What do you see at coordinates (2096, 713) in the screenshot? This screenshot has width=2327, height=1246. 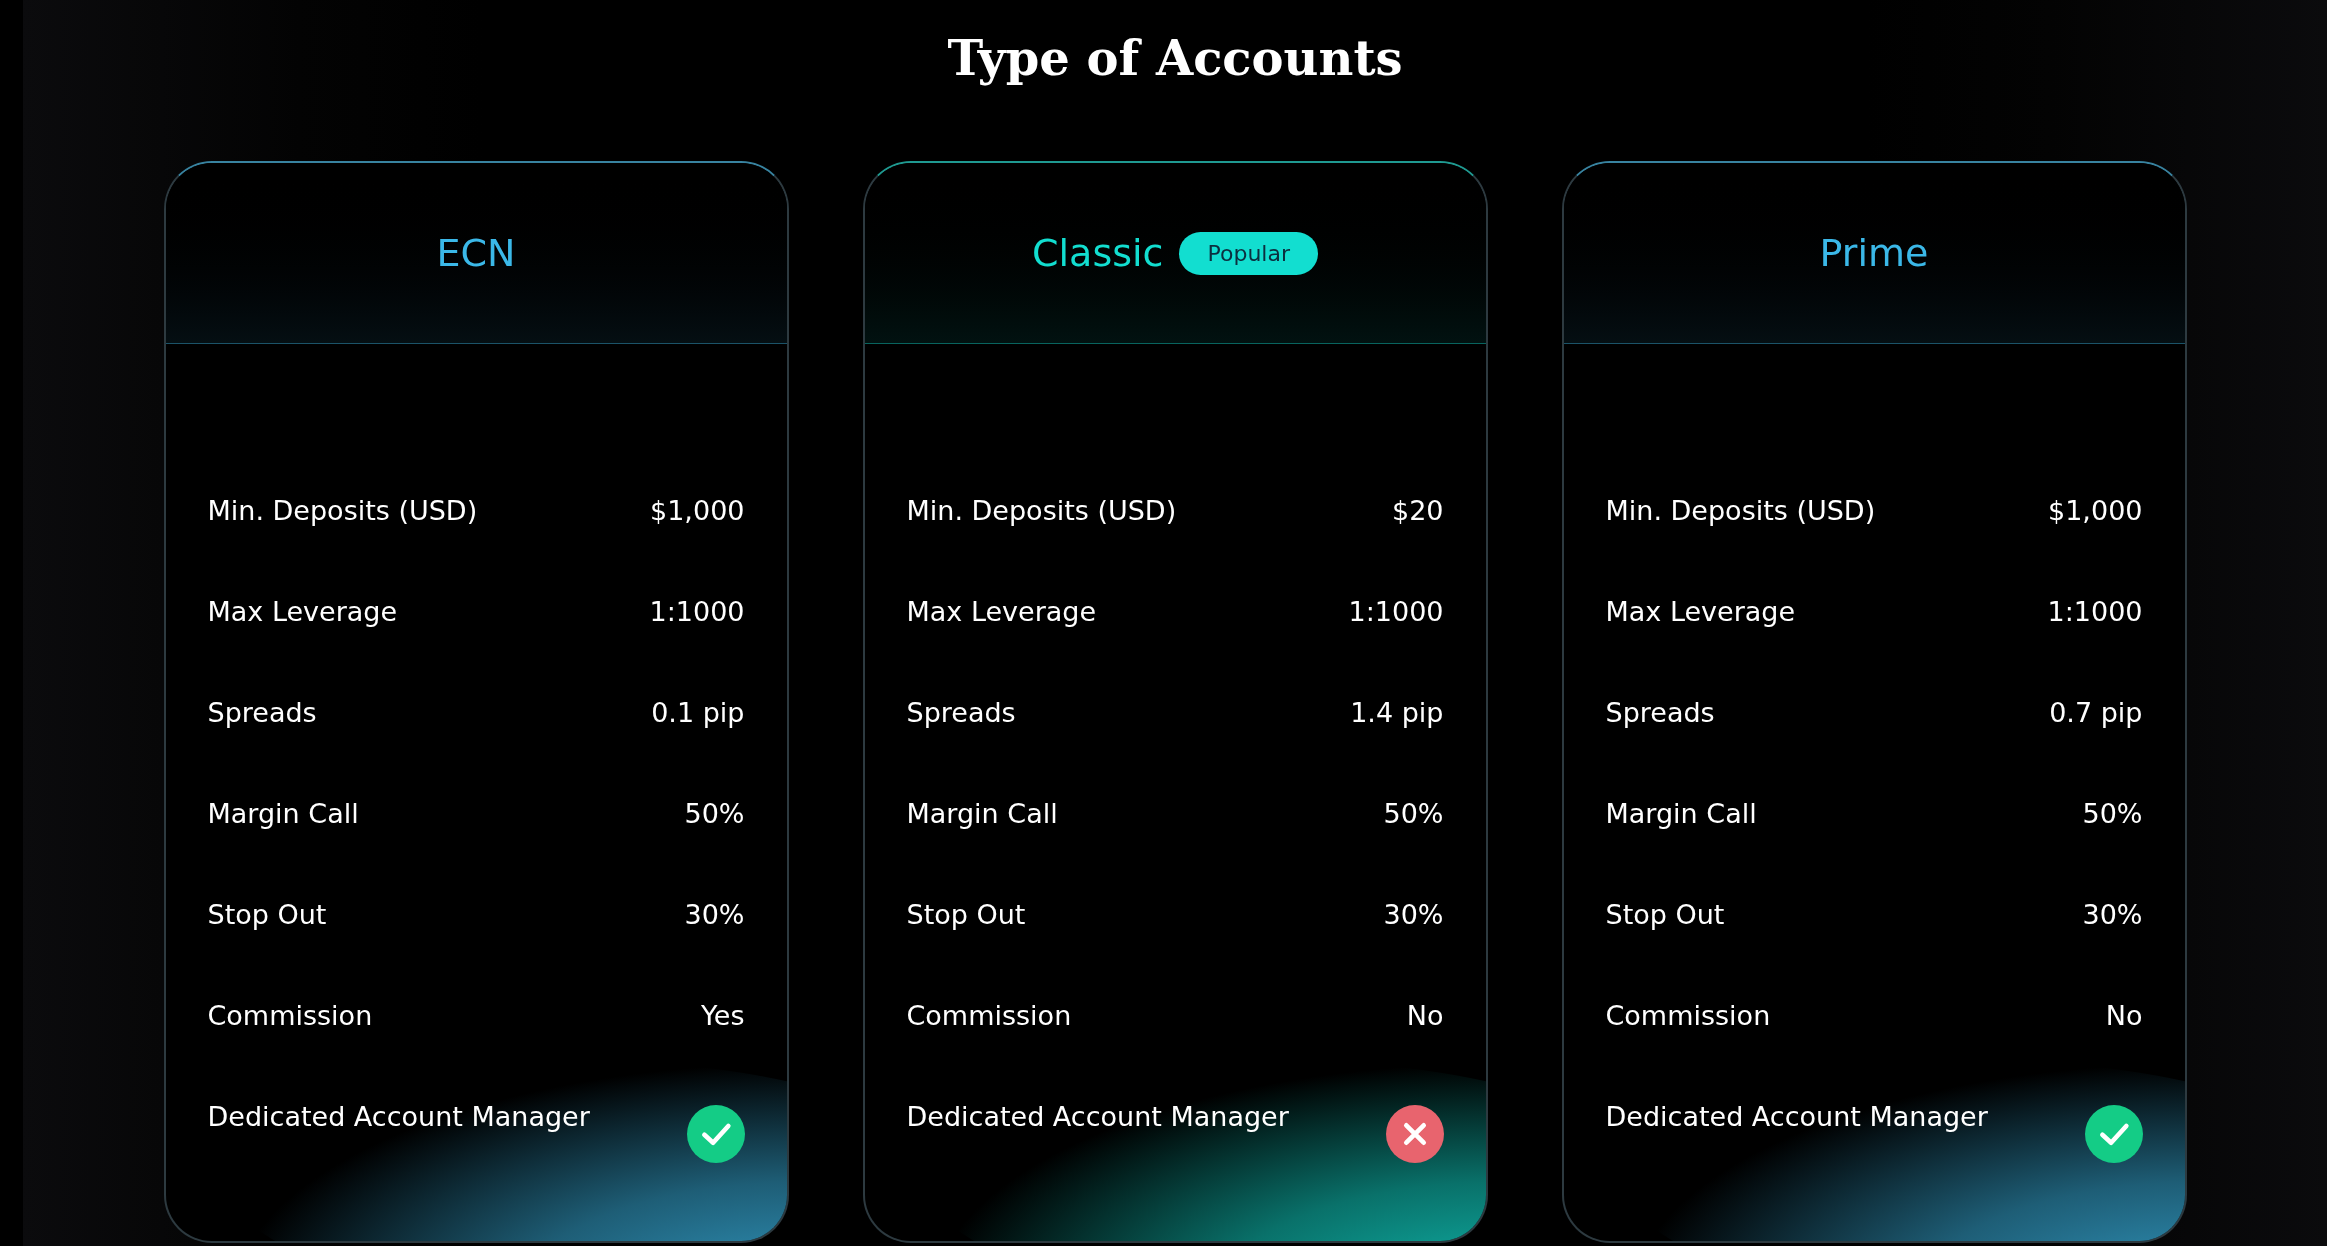 I see `row-value: 0.7 pip` at bounding box center [2096, 713].